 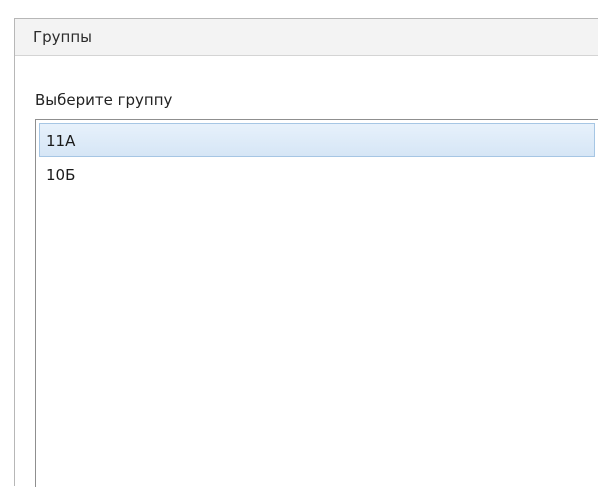 I want to click on list-item-group: 11А, so click(x=317, y=140).